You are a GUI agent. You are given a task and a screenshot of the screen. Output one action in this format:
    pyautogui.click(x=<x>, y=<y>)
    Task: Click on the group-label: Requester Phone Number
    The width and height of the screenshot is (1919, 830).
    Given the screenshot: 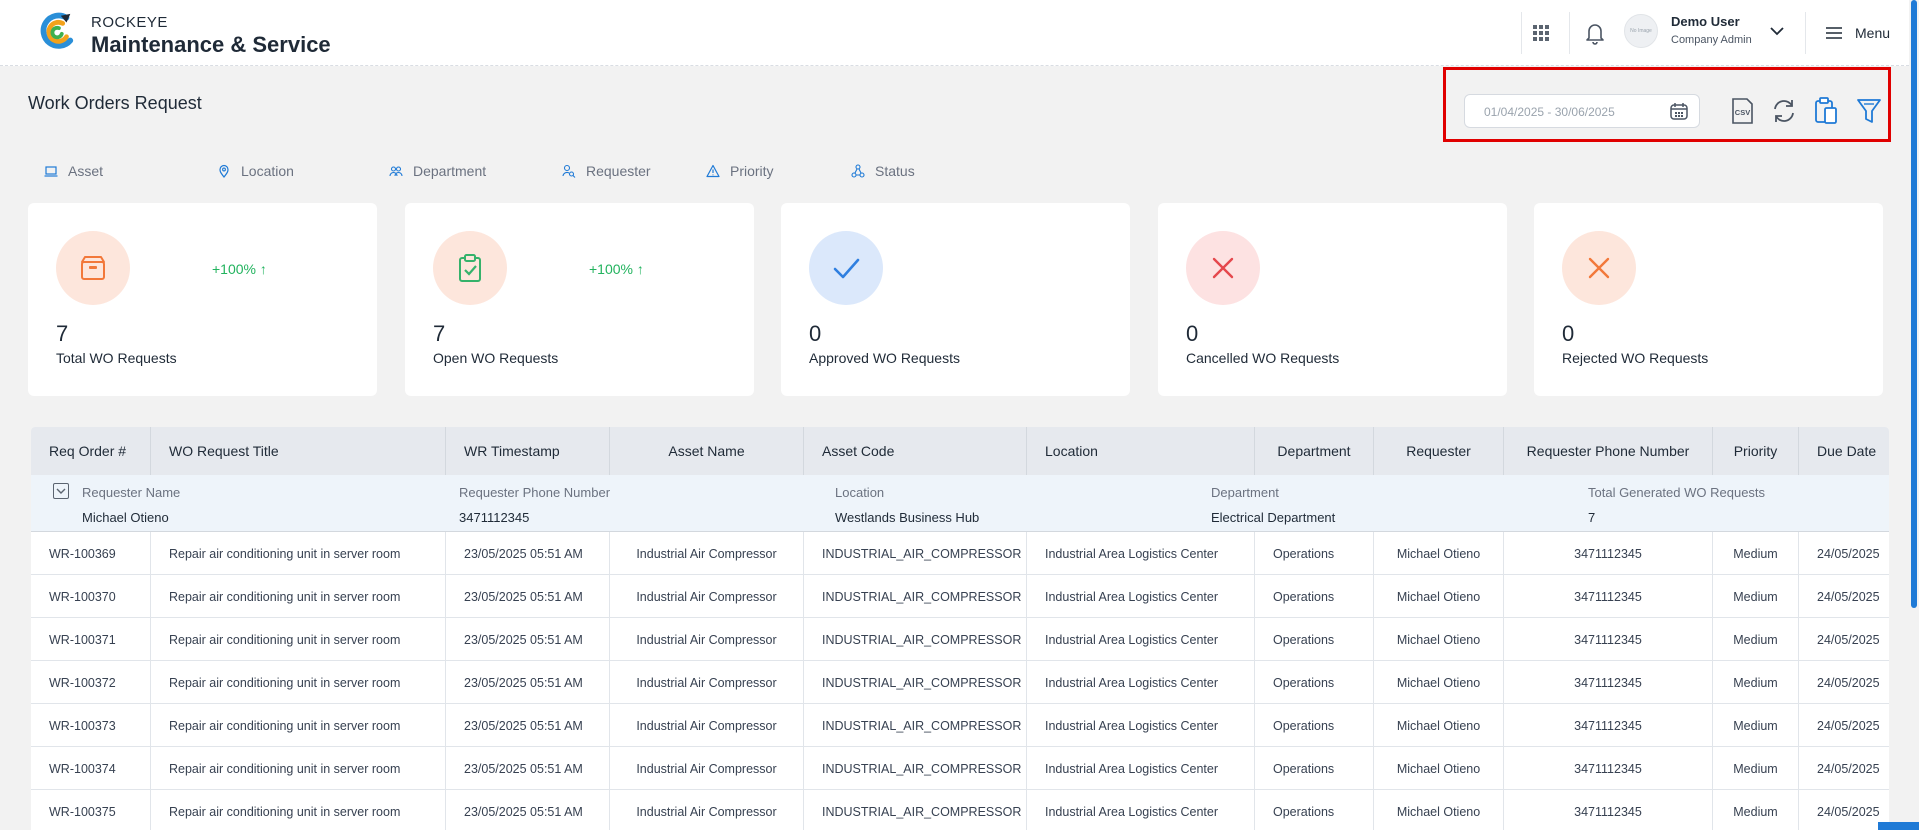 What is the action you would take?
    pyautogui.click(x=535, y=492)
    